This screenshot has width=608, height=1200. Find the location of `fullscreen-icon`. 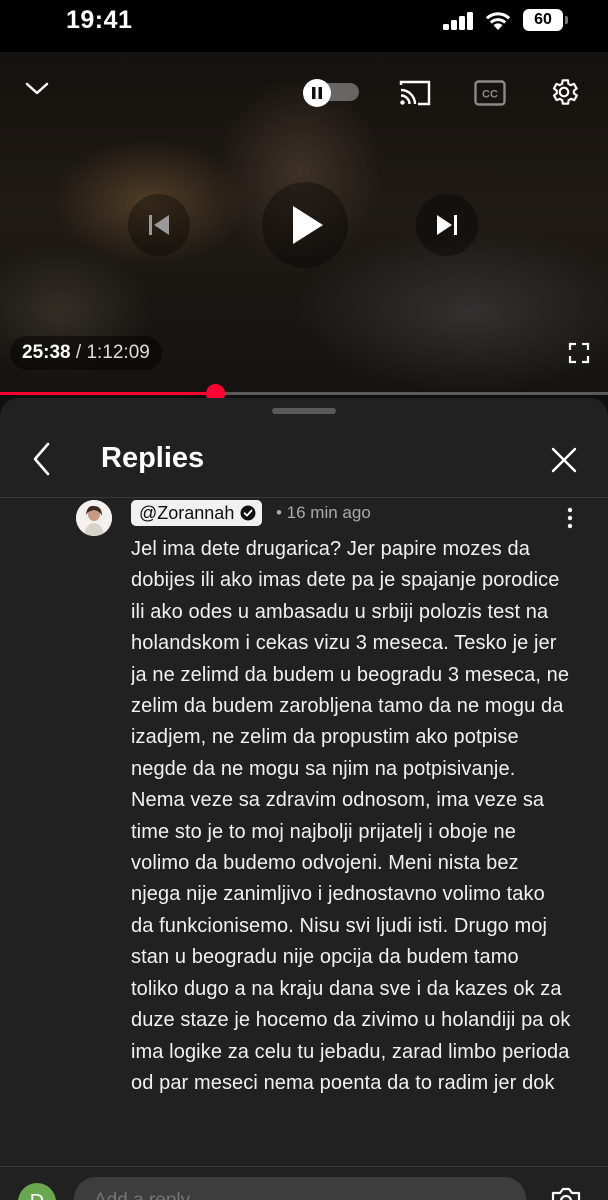

fullscreen-icon is located at coordinates (579, 353).